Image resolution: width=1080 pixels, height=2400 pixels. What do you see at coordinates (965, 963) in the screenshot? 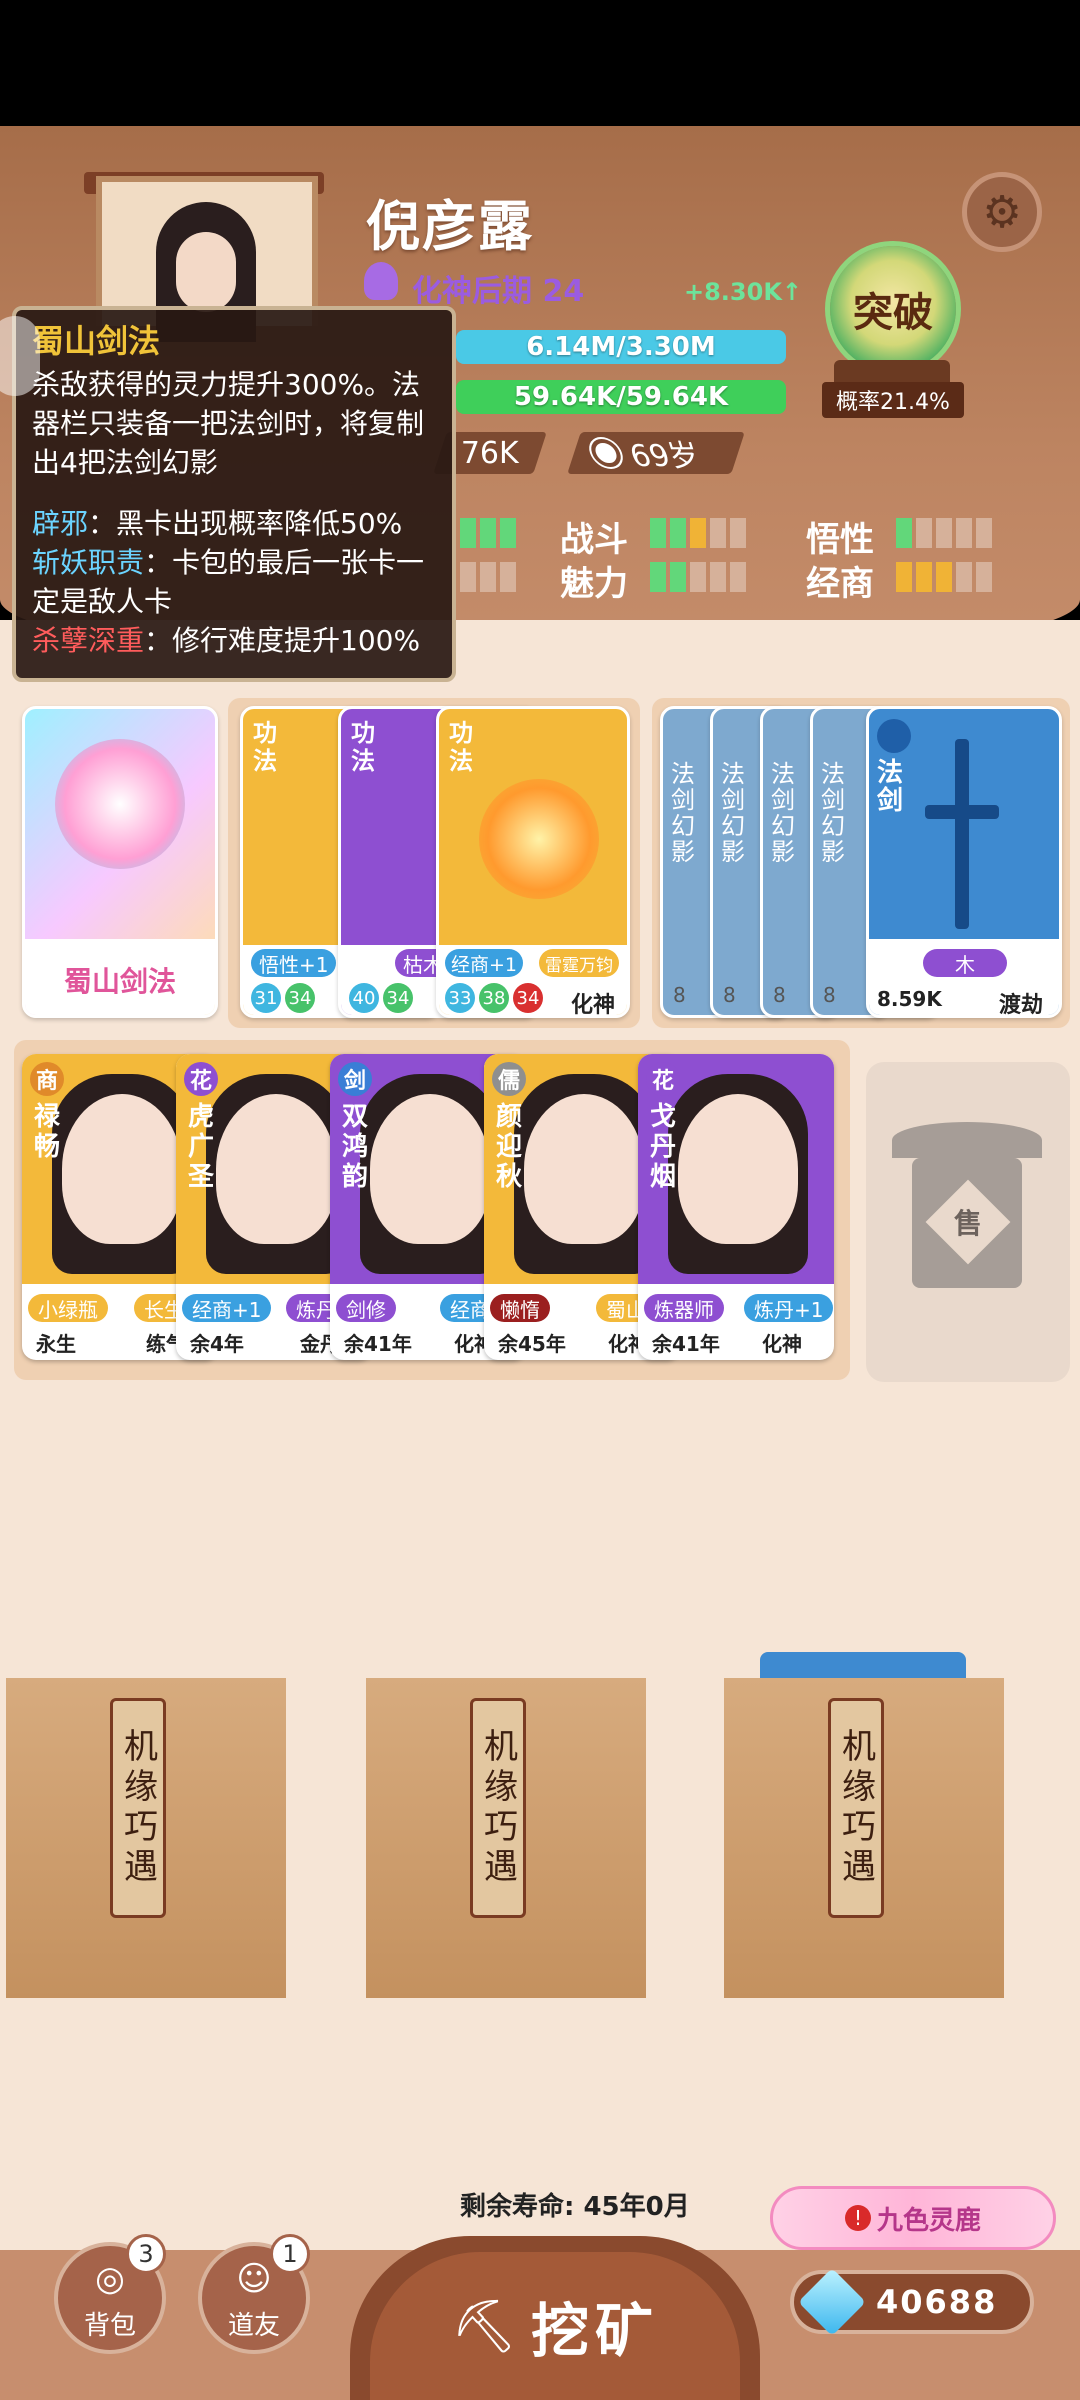
I see `sword-element-tag: 木` at bounding box center [965, 963].